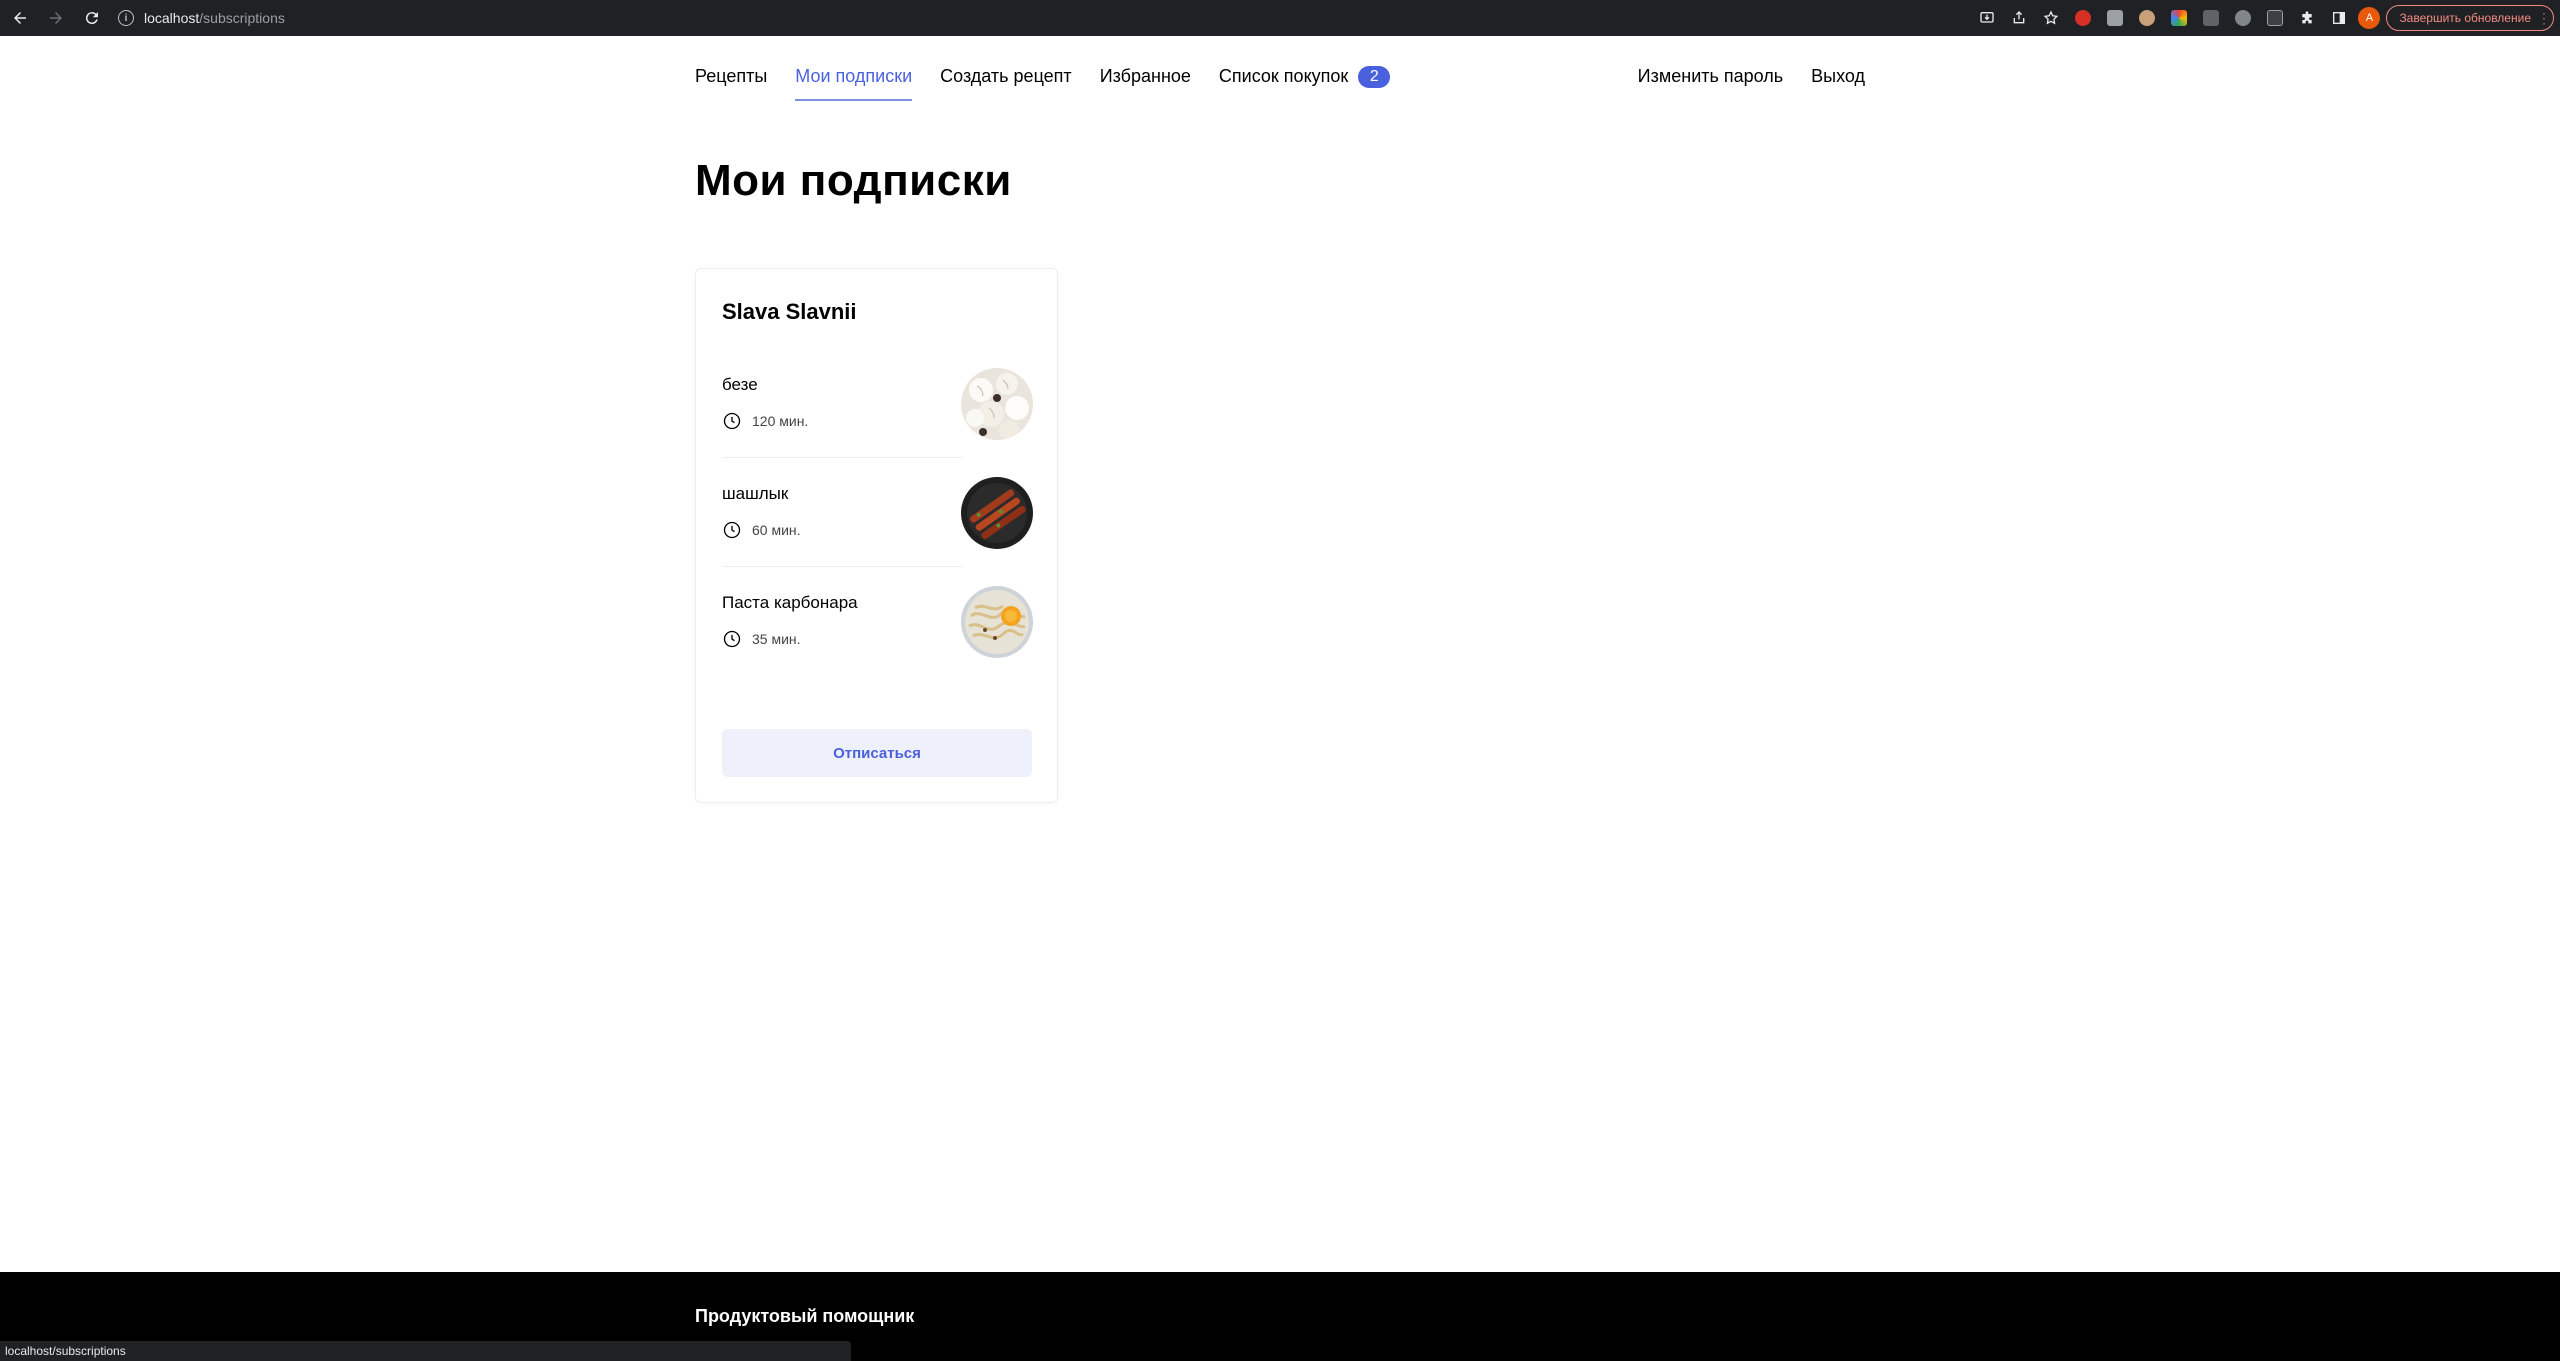 Image resolution: width=2560 pixels, height=1361 pixels. What do you see at coordinates (2369, 18) in the screenshot?
I see `profile-avatar: A` at bounding box center [2369, 18].